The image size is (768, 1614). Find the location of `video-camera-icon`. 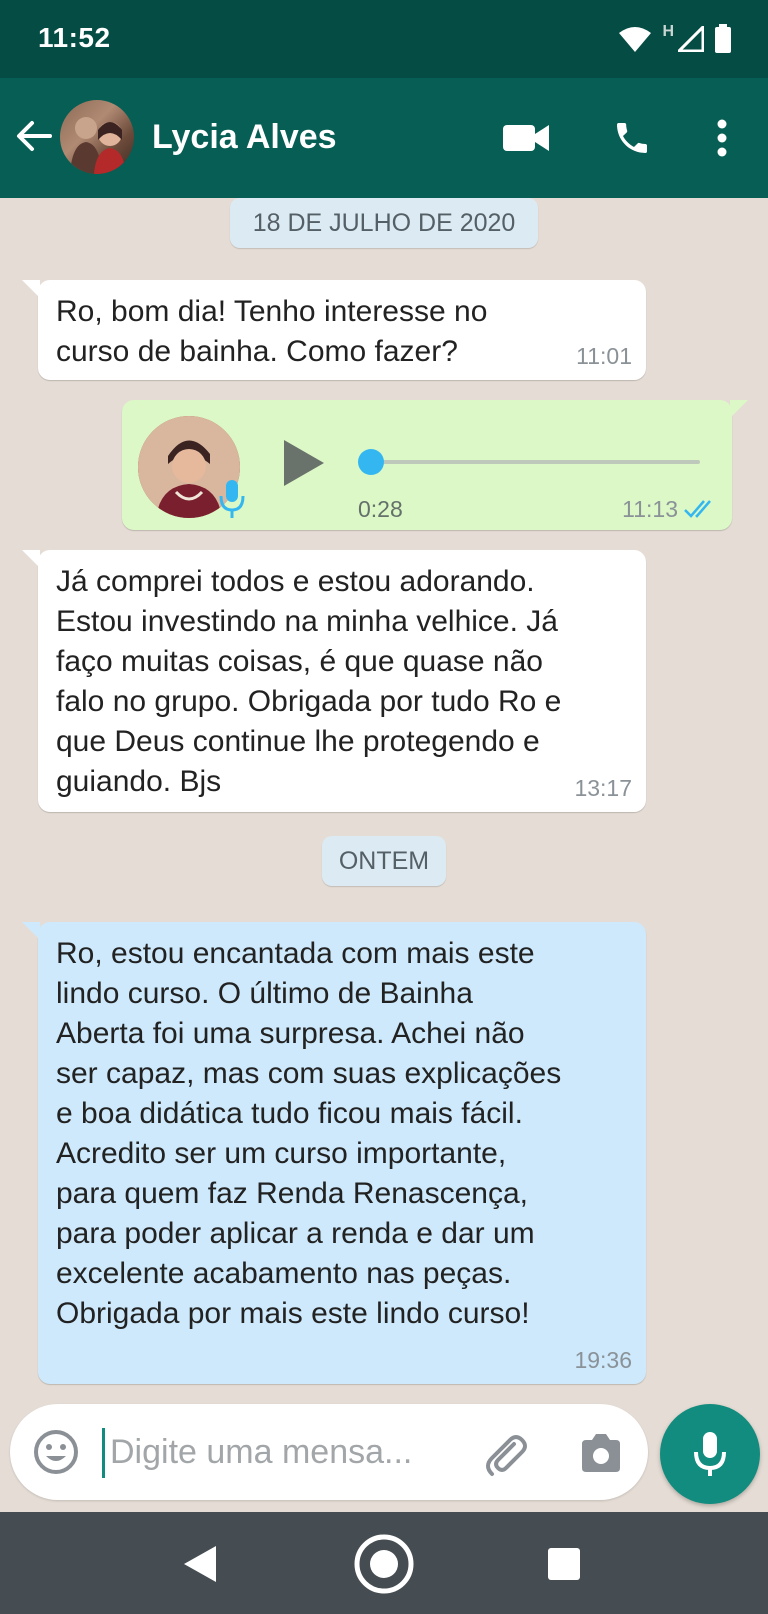

video-camera-icon is located at coordinates (526, 138).